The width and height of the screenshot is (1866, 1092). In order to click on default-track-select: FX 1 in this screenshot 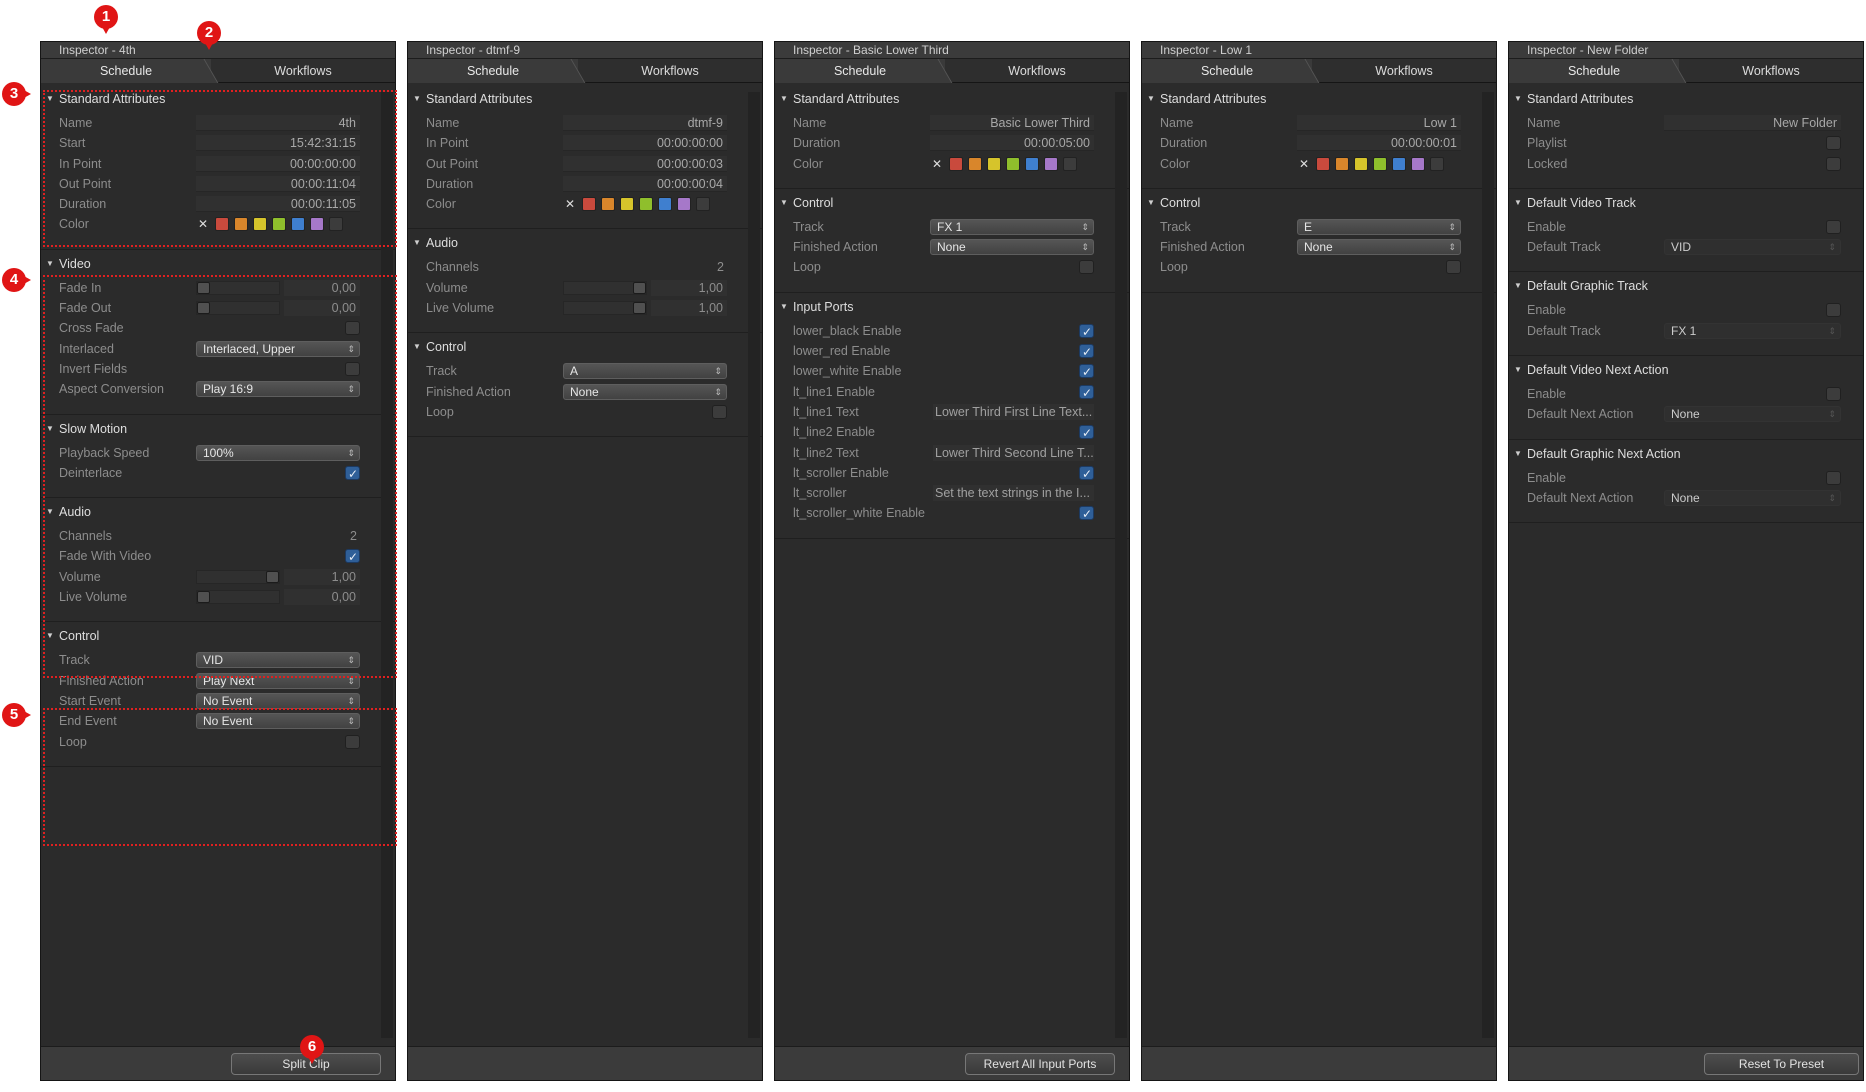, I will do `click(1752, 330)`.